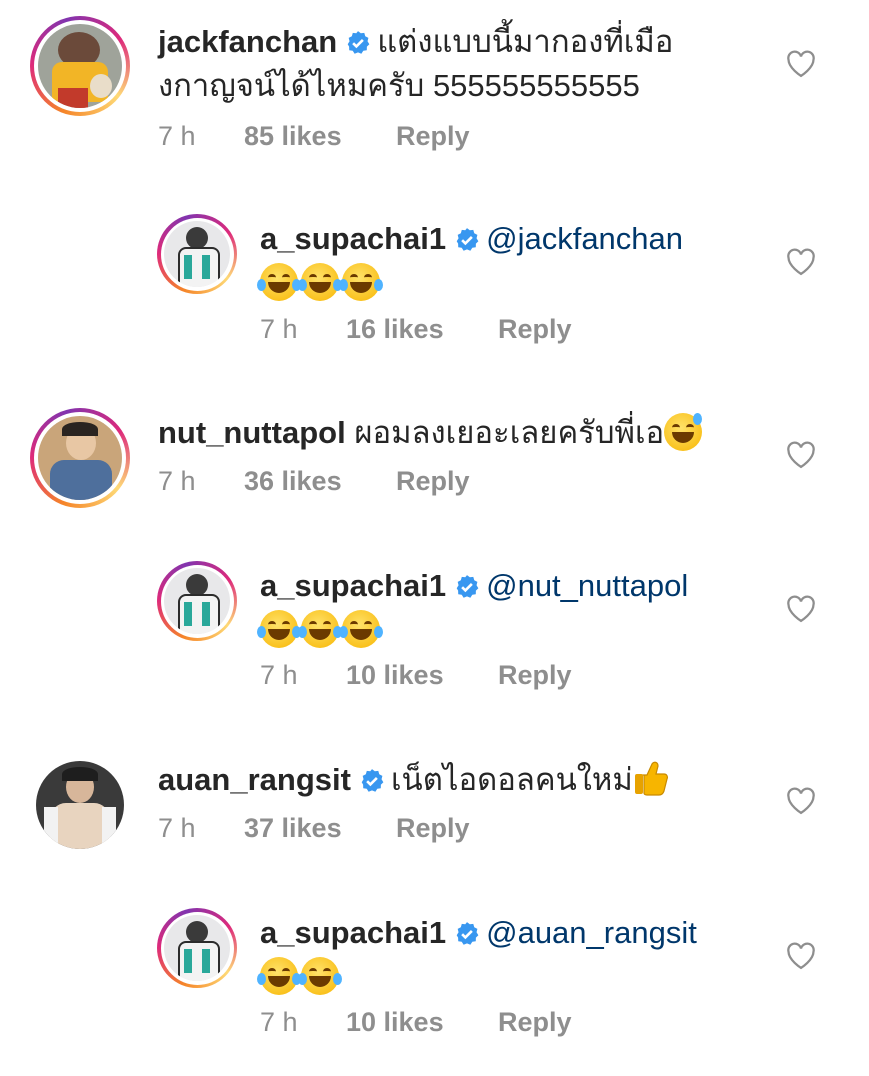 This screenshot has width=869, height=1076. What do you see at coordinates (584, 238) in the screenshot?
I see `mention-link: @jackfanchan` at bounding box center [584, 238].